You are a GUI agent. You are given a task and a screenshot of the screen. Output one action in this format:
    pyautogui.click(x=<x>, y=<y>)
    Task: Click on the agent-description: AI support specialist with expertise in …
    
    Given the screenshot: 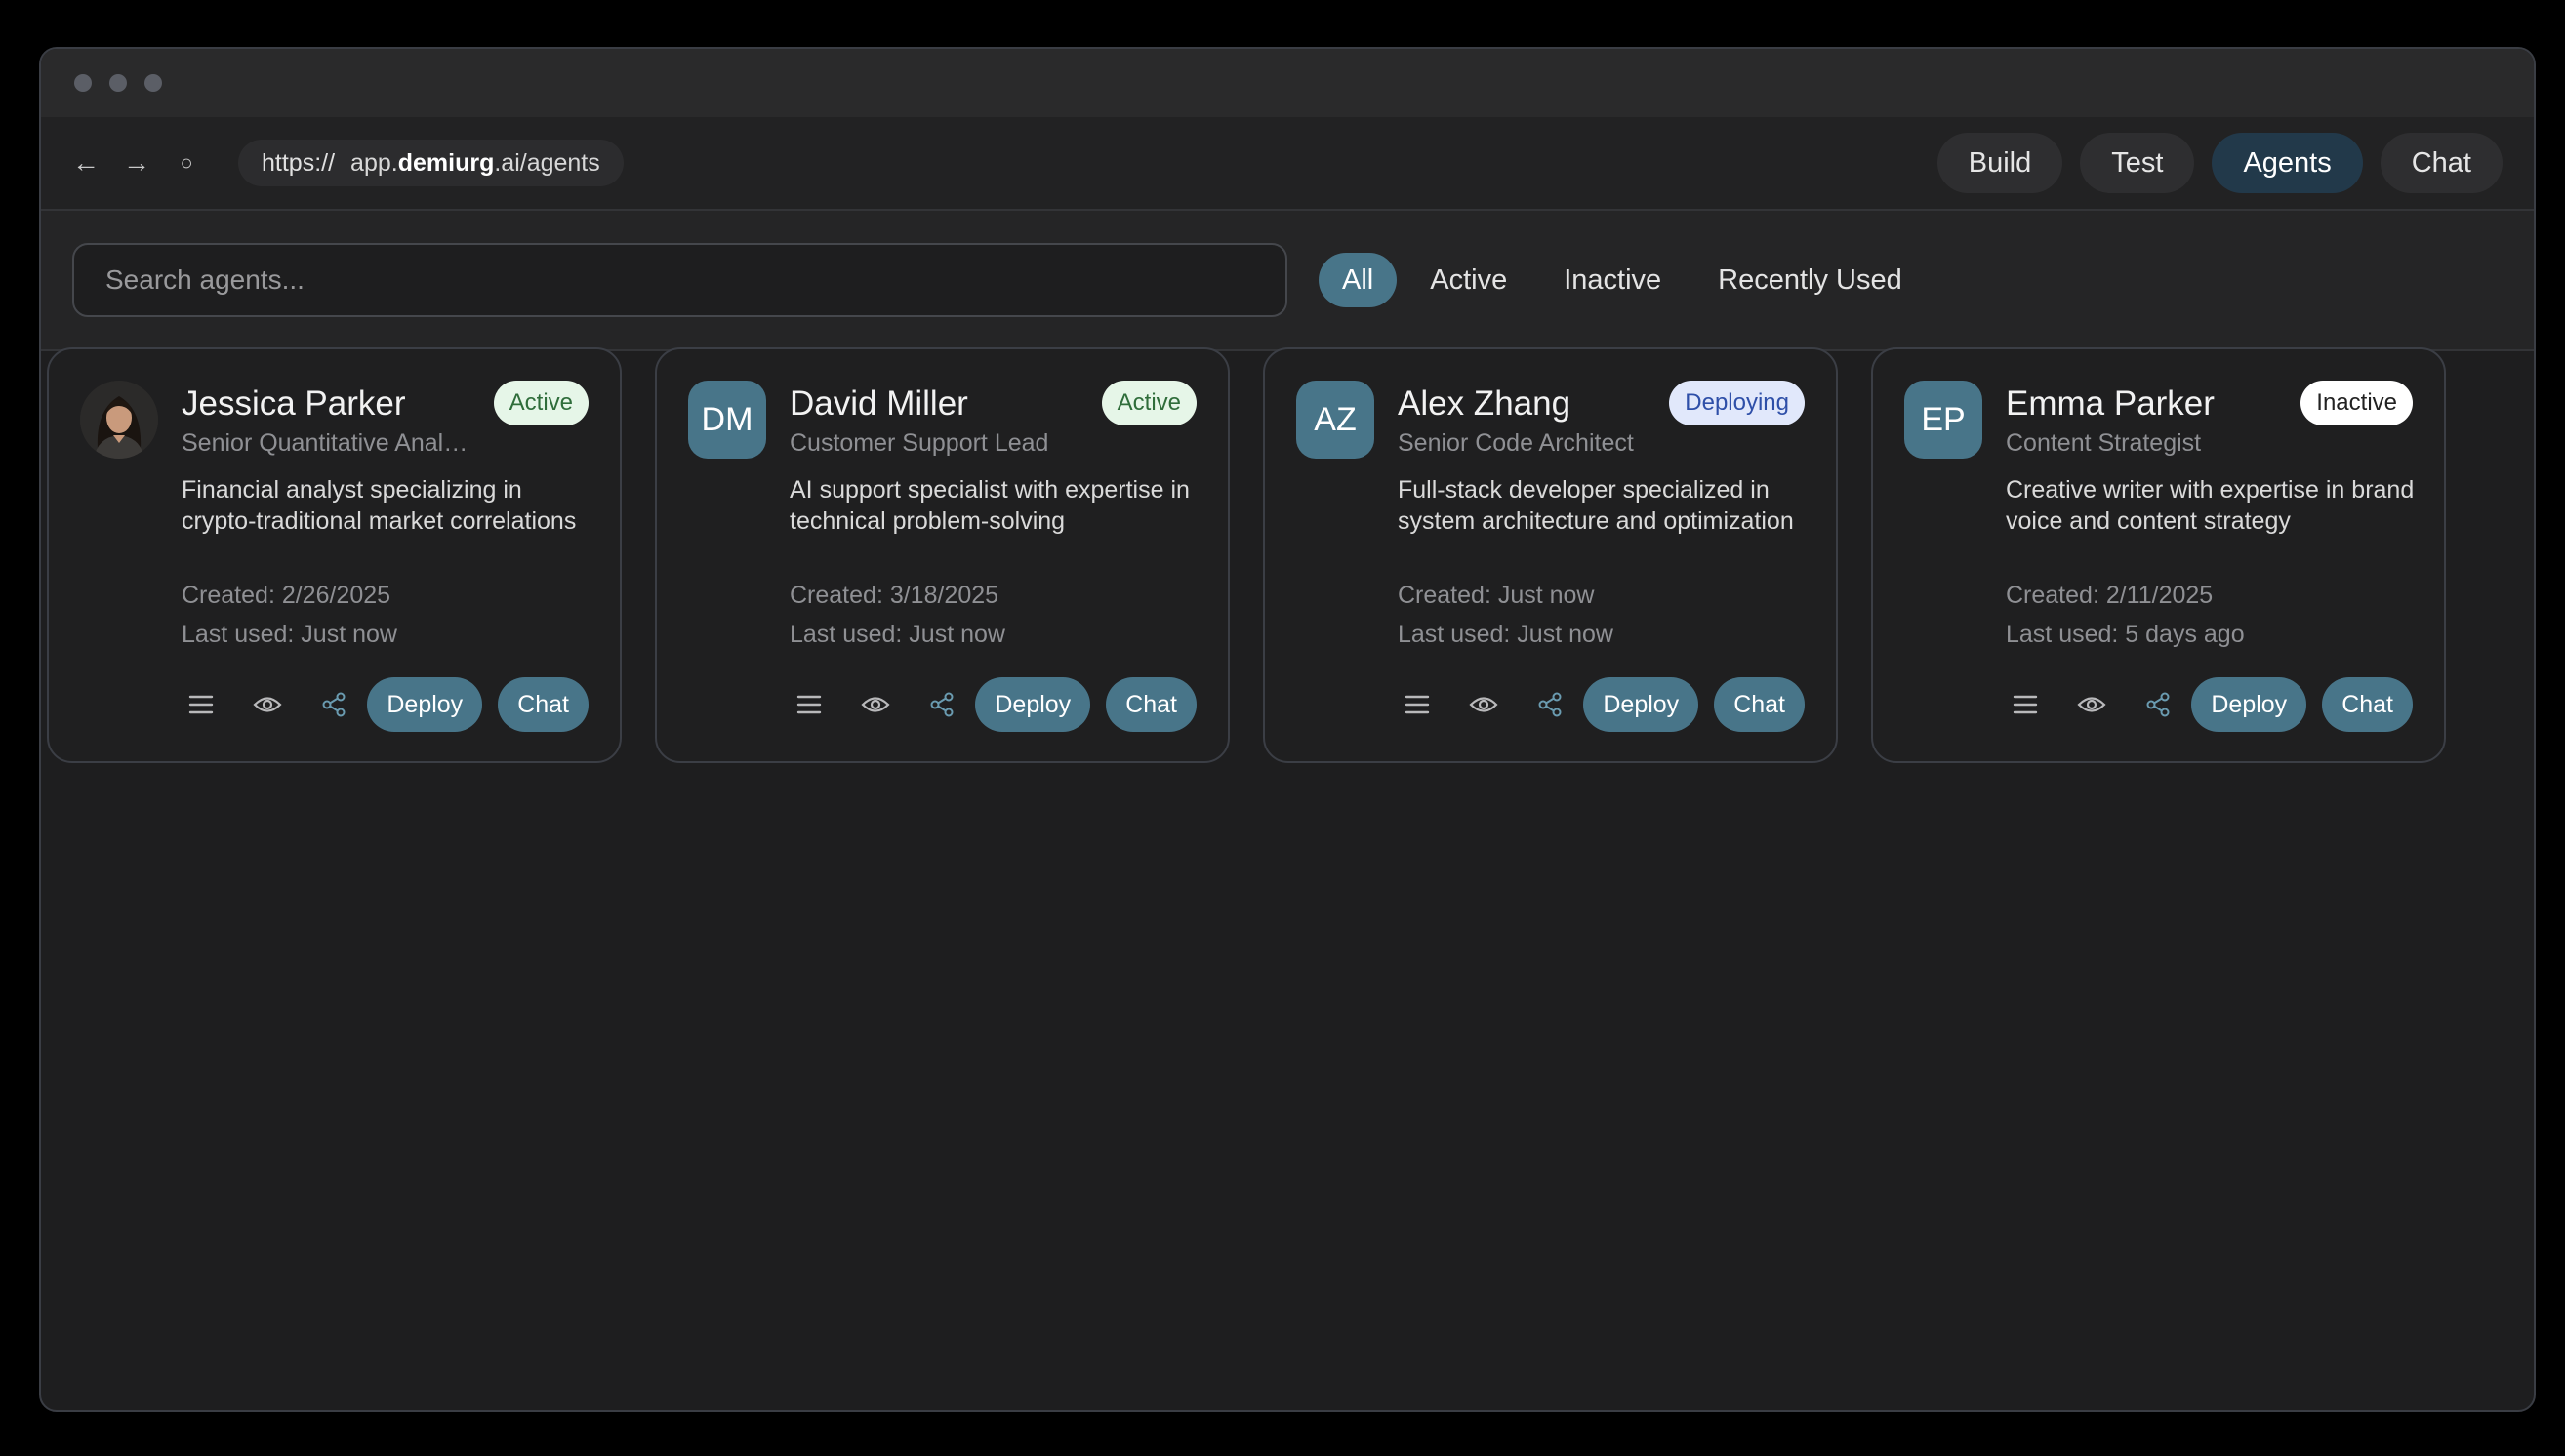 What is the action you would take?
    pyautogui.click(x=990, y=505)
    